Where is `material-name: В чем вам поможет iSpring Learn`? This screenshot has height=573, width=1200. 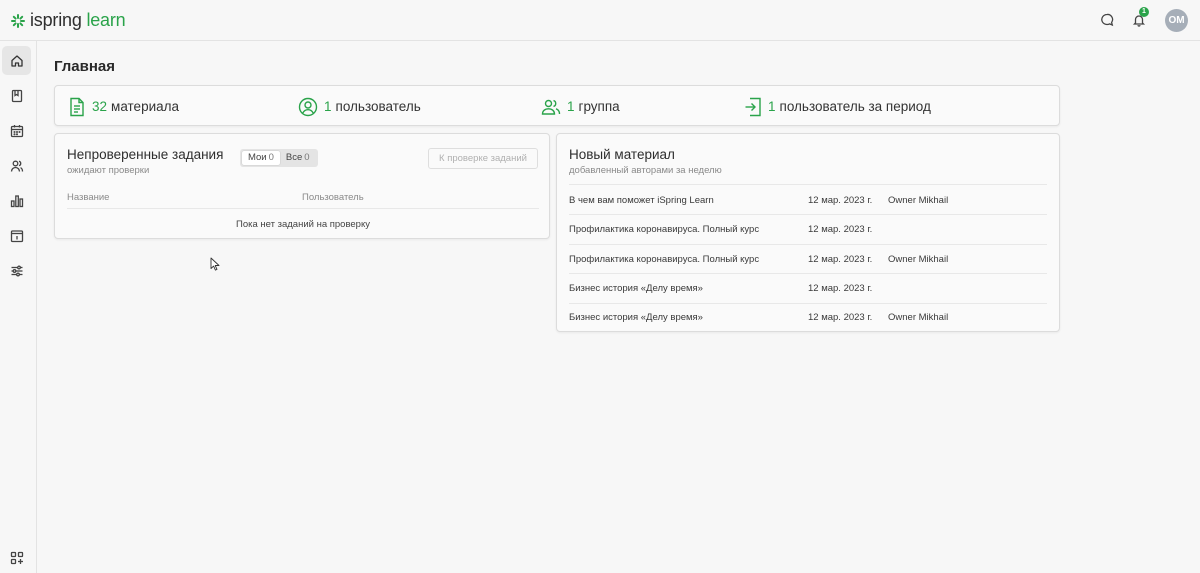 material-name: В чем вам поможет iSpring Learn is located at coordinates (641, 200).